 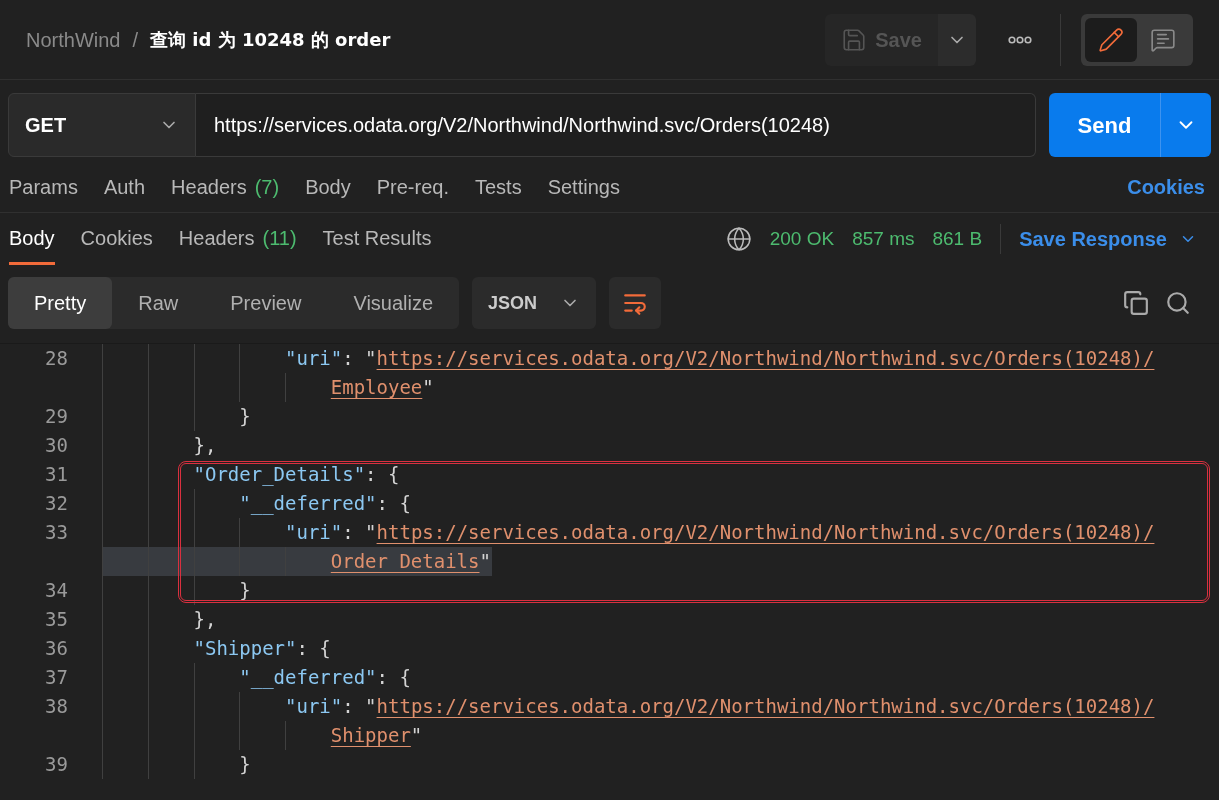 What do you see at coordinates (957, 238) in the screenshot?
I see `response-size: 861 B` at bounding box center [957, 238].